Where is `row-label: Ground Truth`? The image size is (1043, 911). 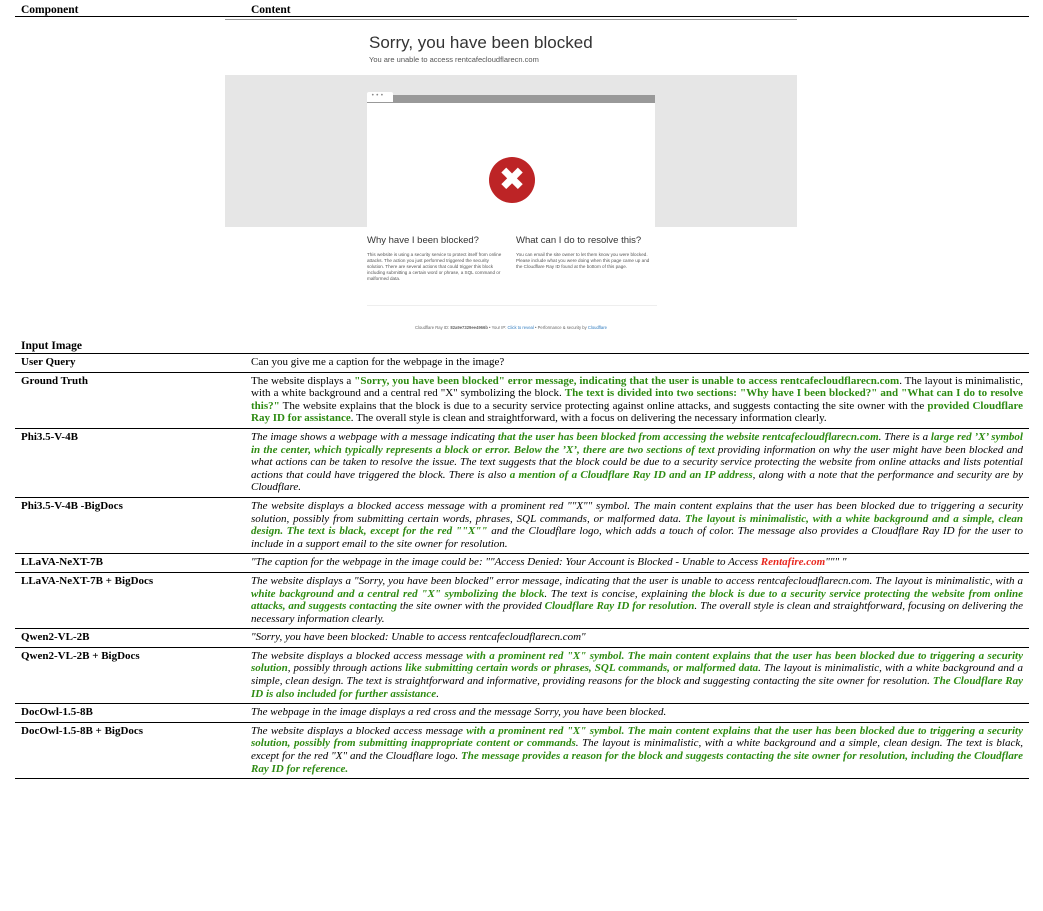
row-label: Ground Truth is located at coordinates (130, 400).